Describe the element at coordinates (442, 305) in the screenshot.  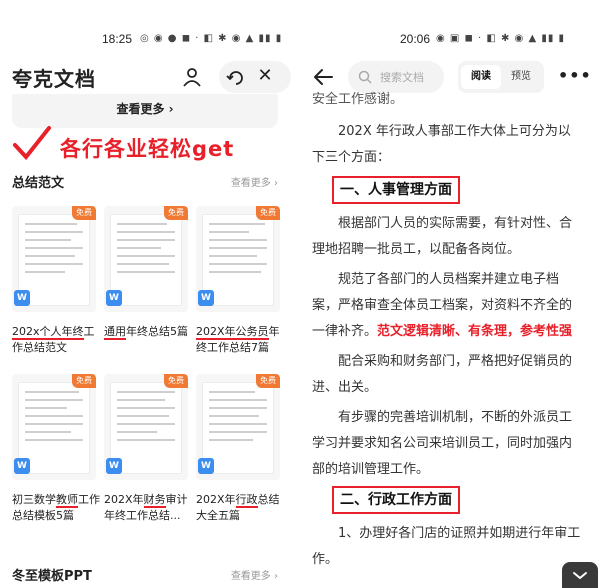
I see `paragraph: 案，严格审查全体员工档案，对资料不齐全的` at that location.